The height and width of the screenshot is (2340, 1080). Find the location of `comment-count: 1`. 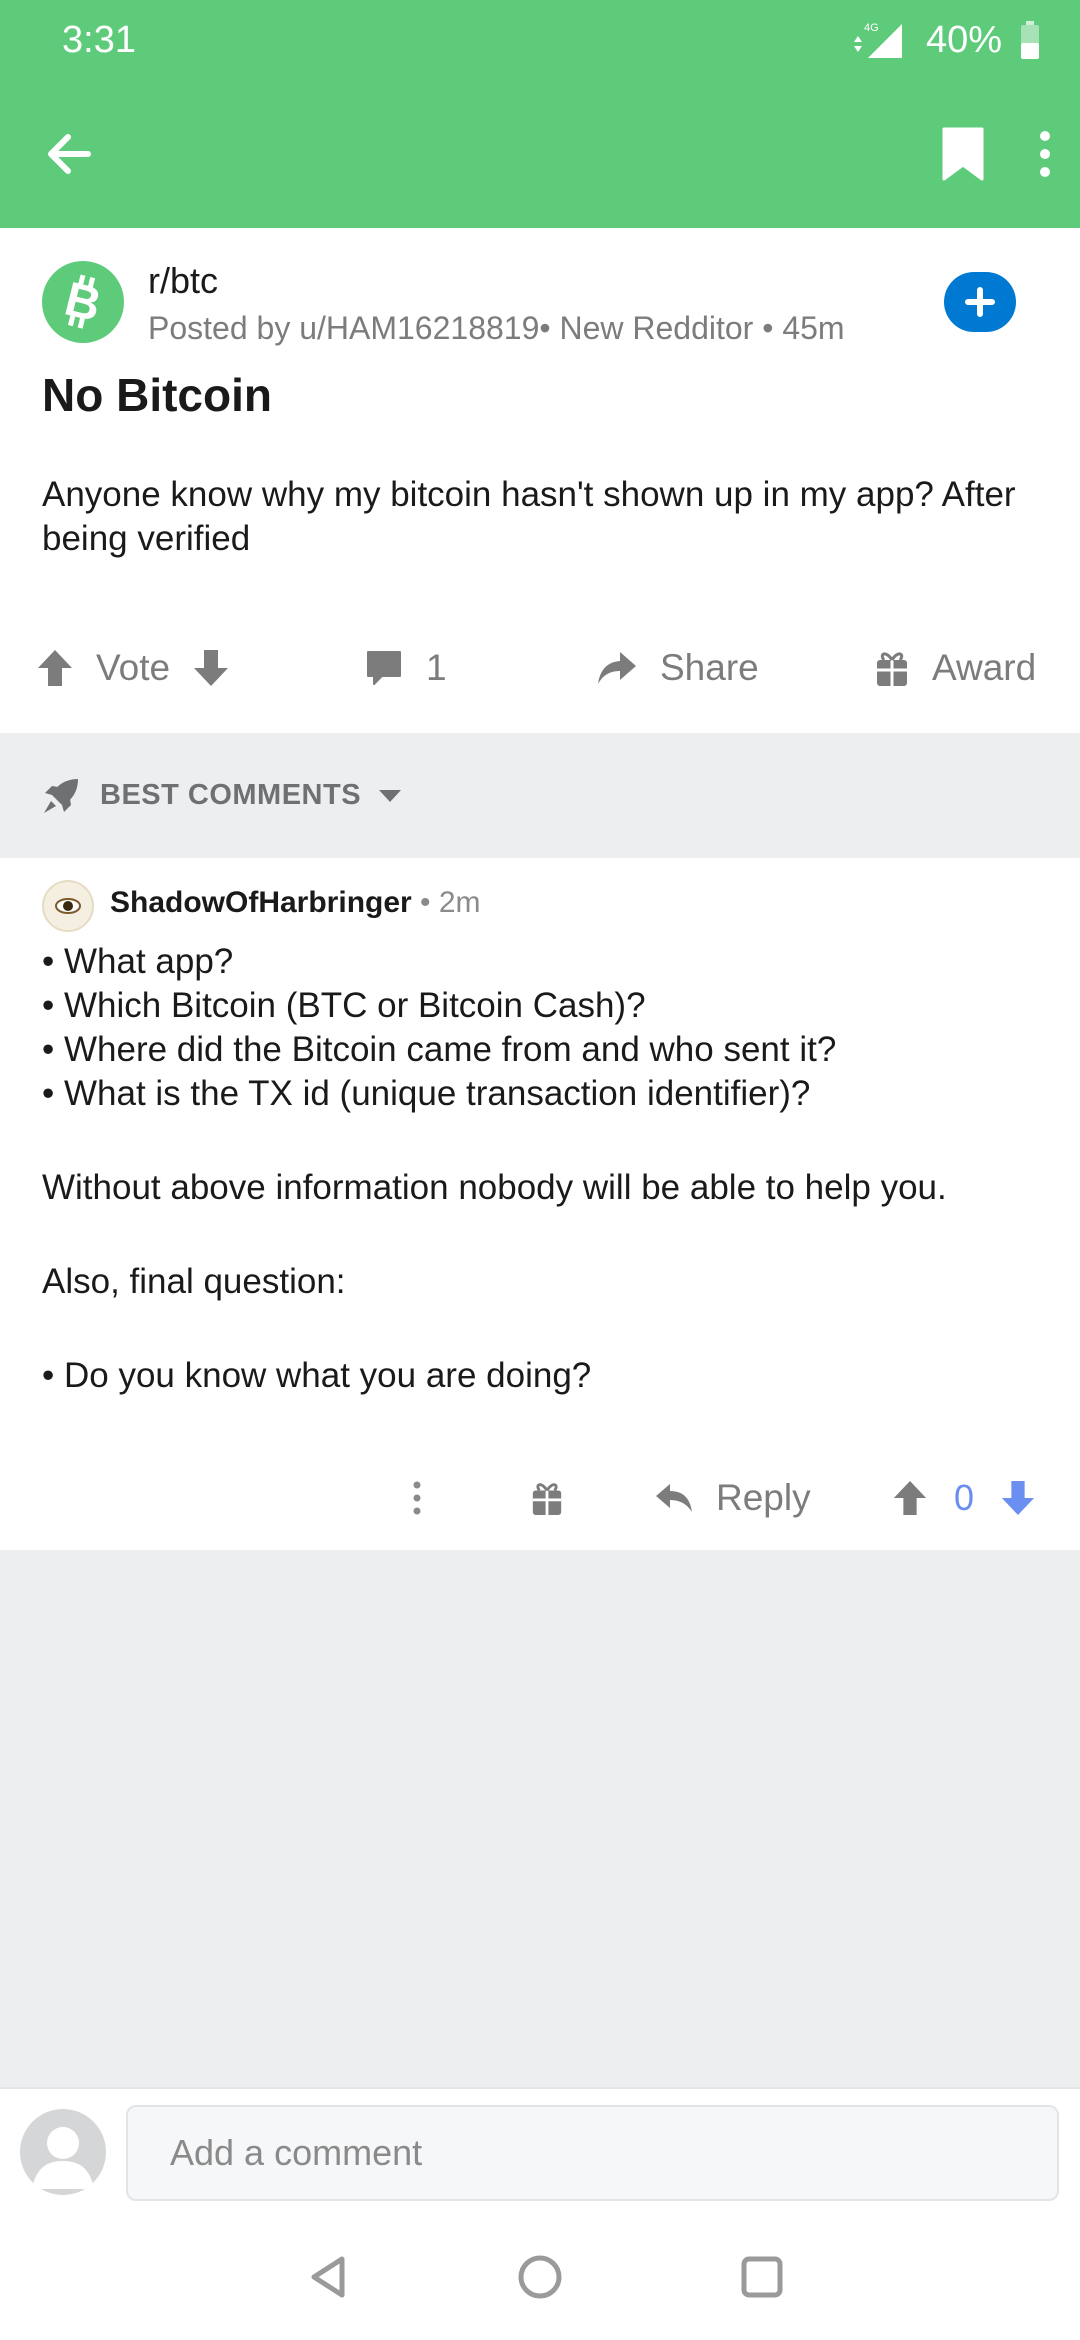

comment-count: 1 is located at coordinates (436, 667).